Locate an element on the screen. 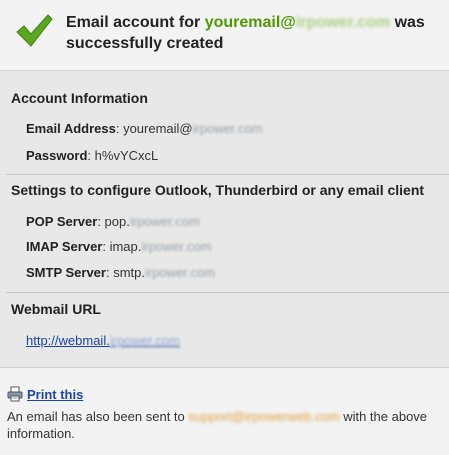 This screenshot has width=449, height=455. password-label: Password is located at coordinates (57, 155).